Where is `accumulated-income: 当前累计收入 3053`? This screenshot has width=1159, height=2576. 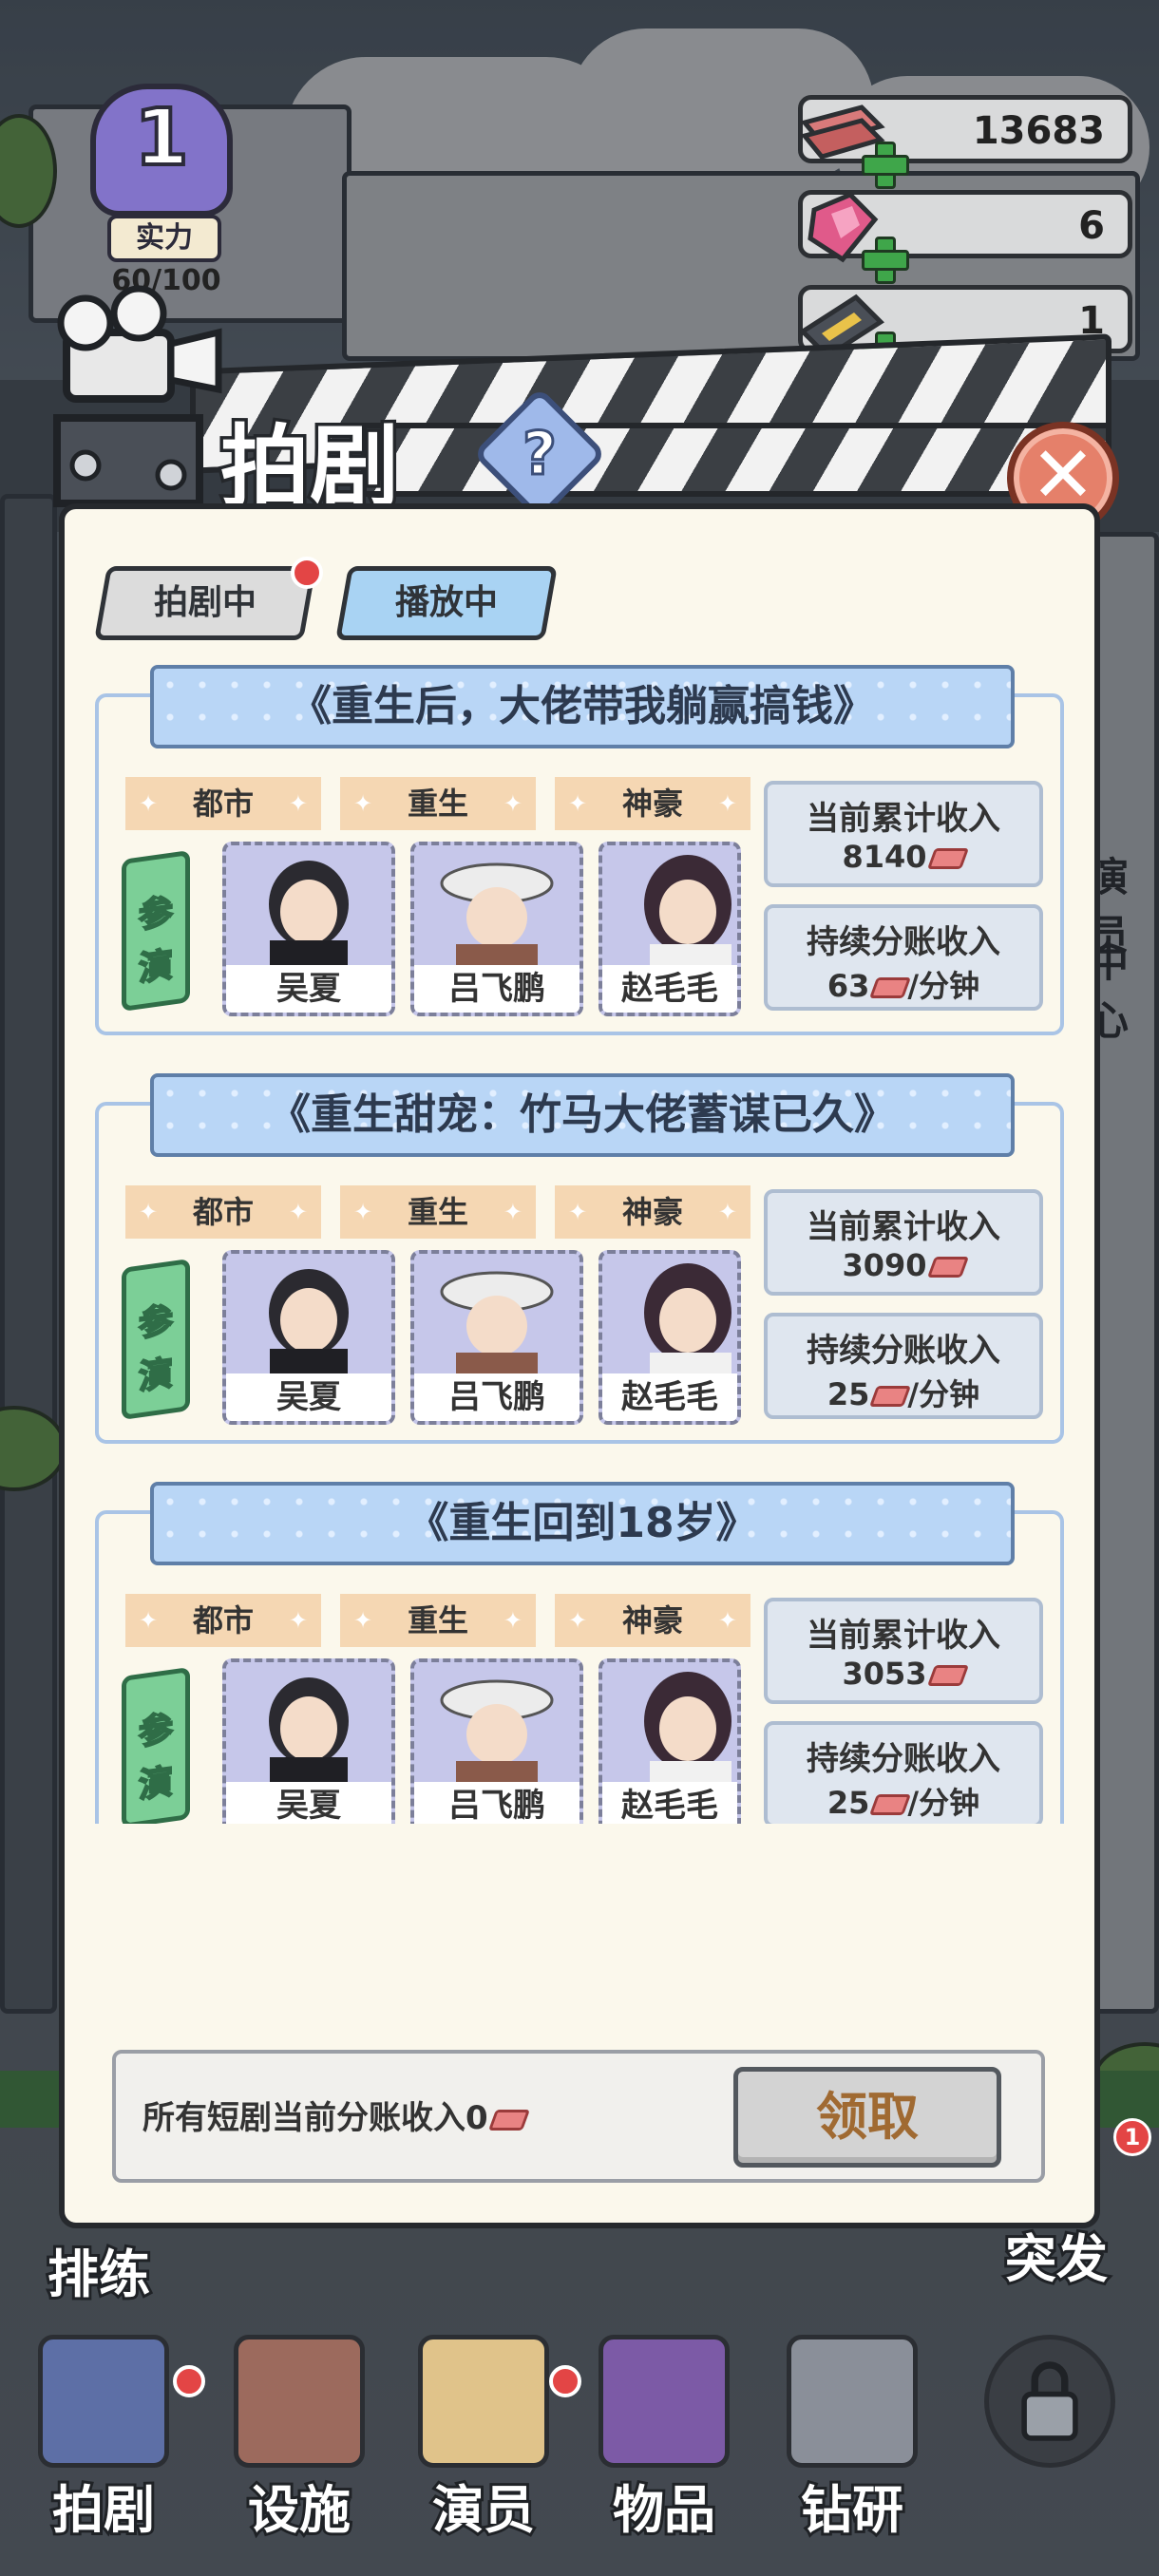 accumulated-income: 当前累计收入 3053 is located at coordinates (903, 1651).